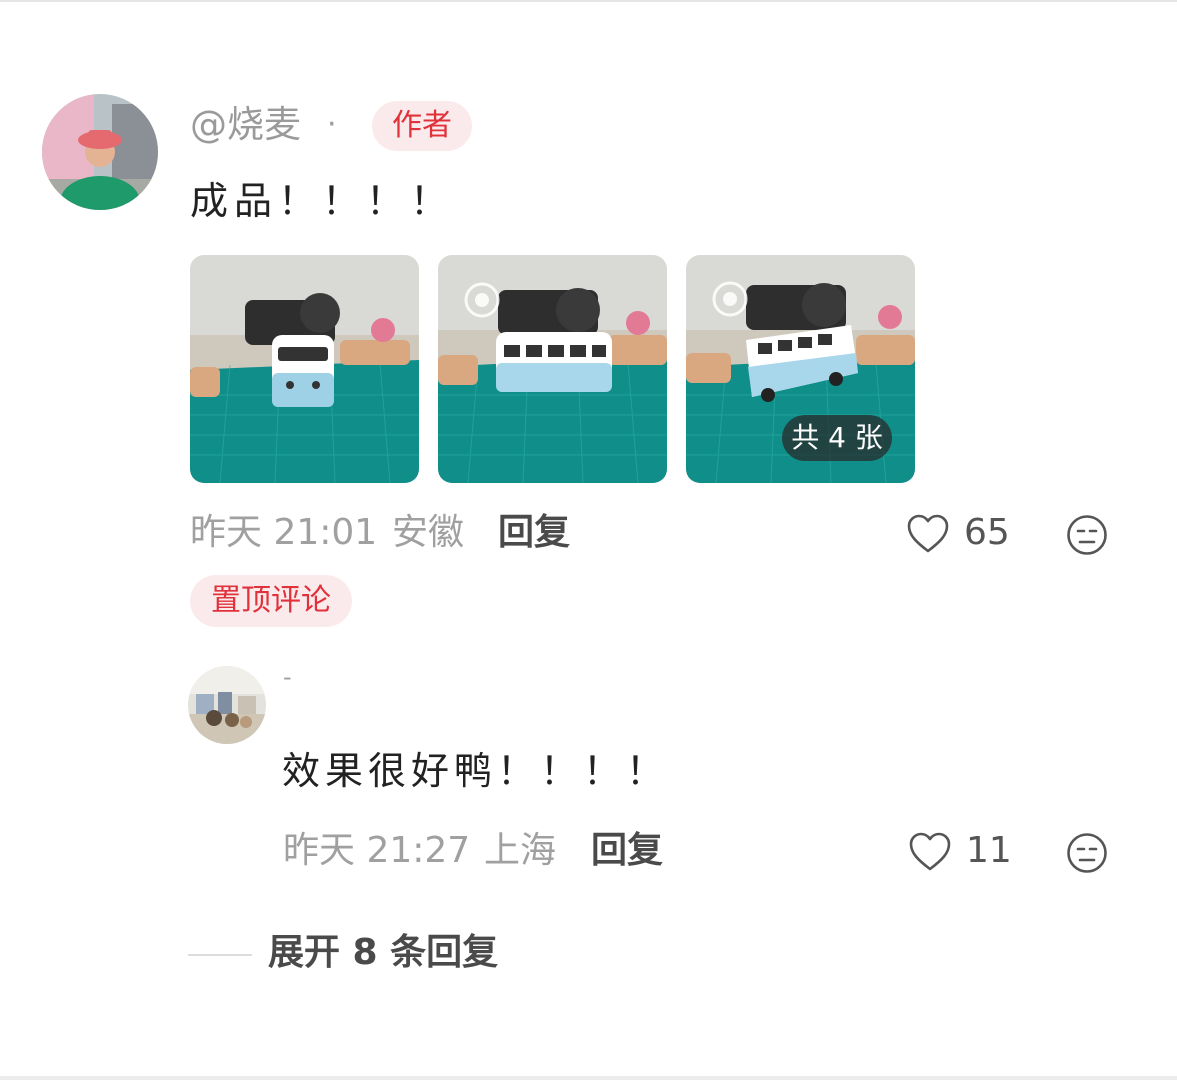 This screenshot has height=1080, width=1177. I want to click on like-count: 65, so click(987, 532).